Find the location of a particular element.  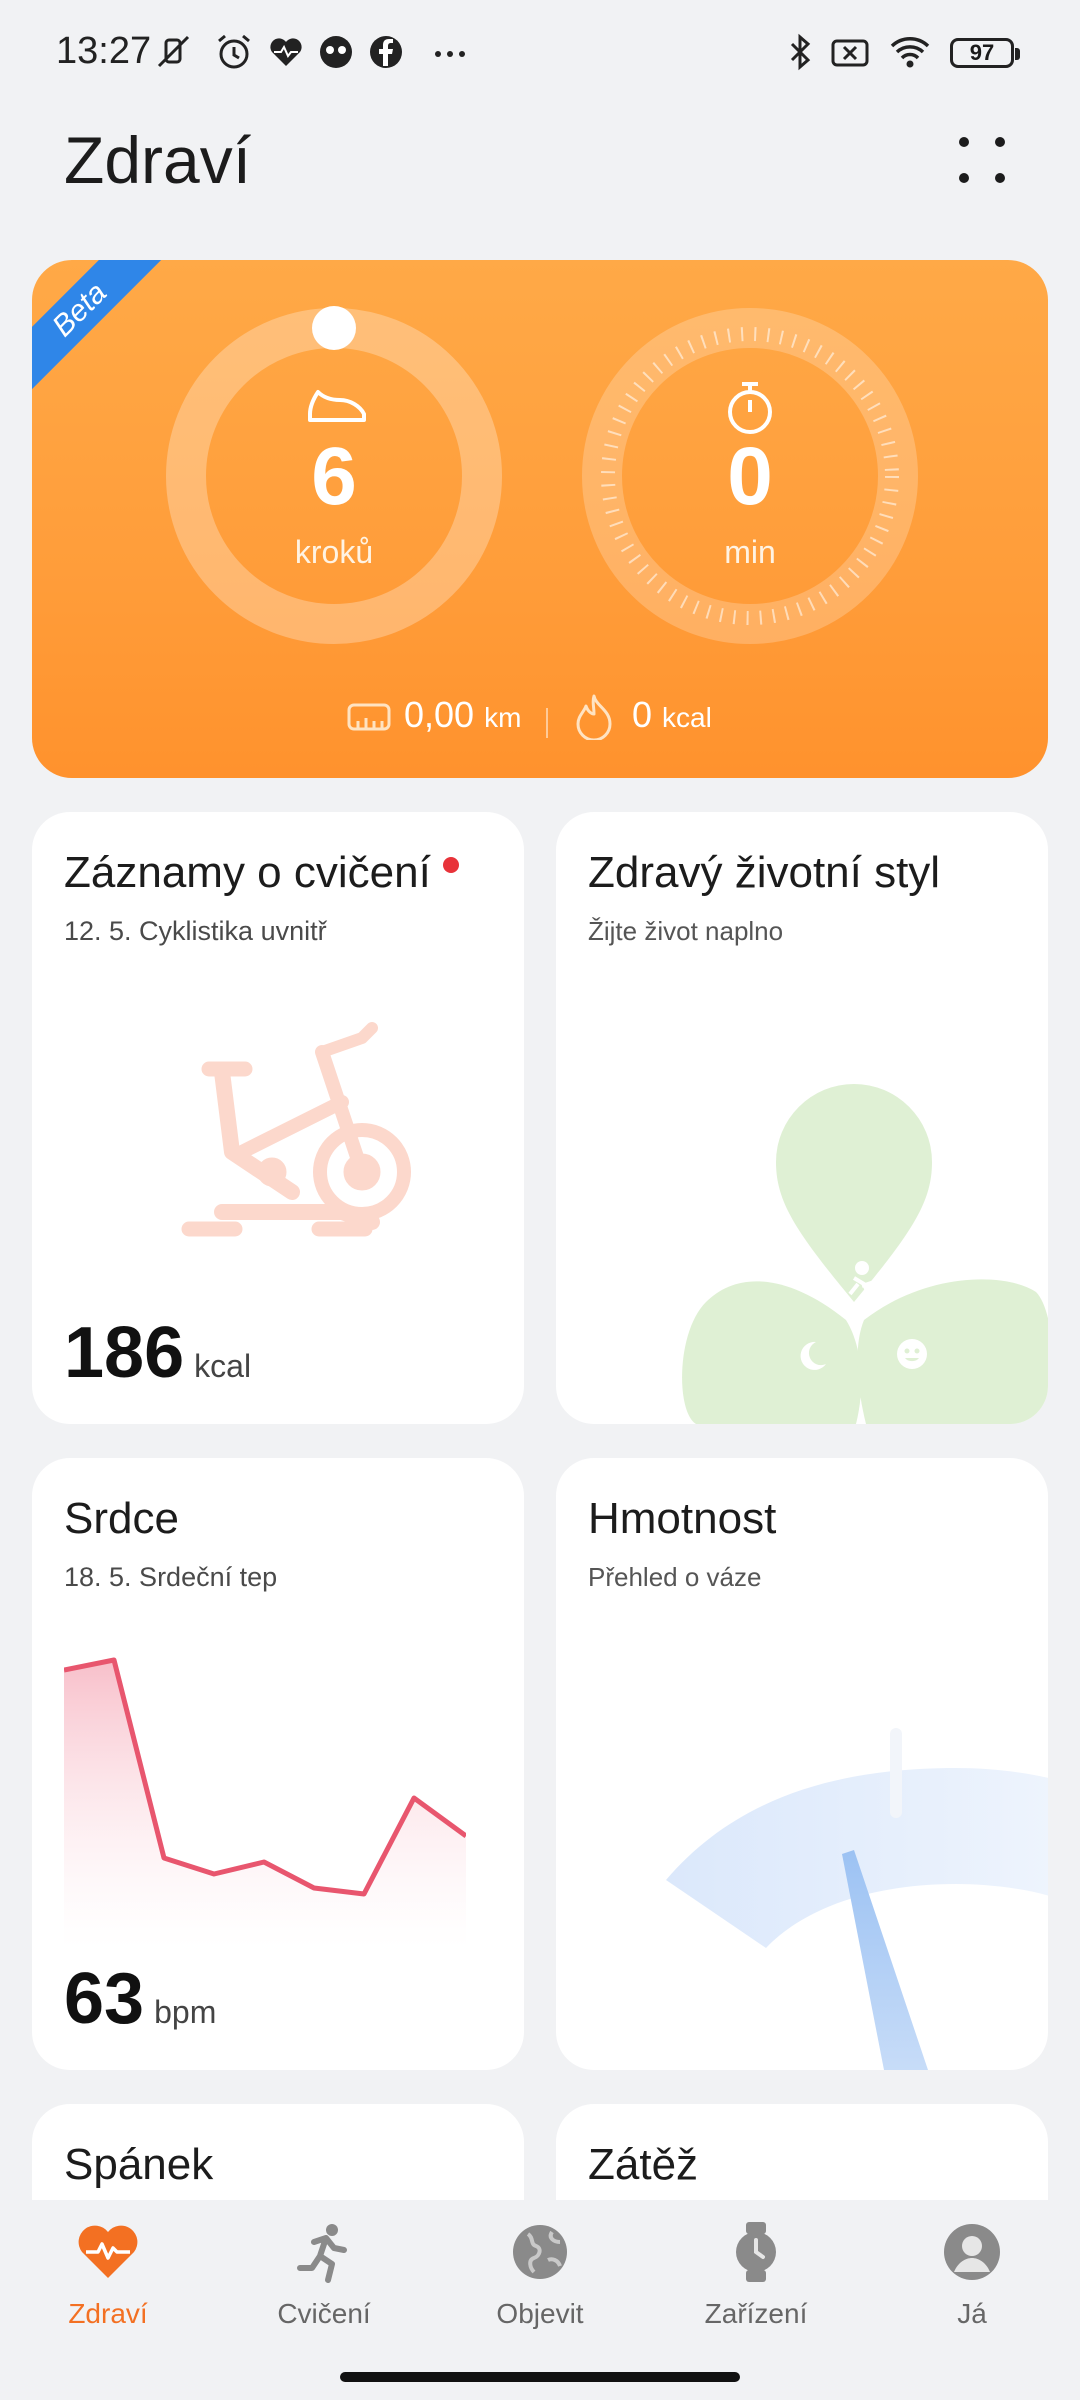

heart-unit: bpm is located at coordinates (185, 2012).